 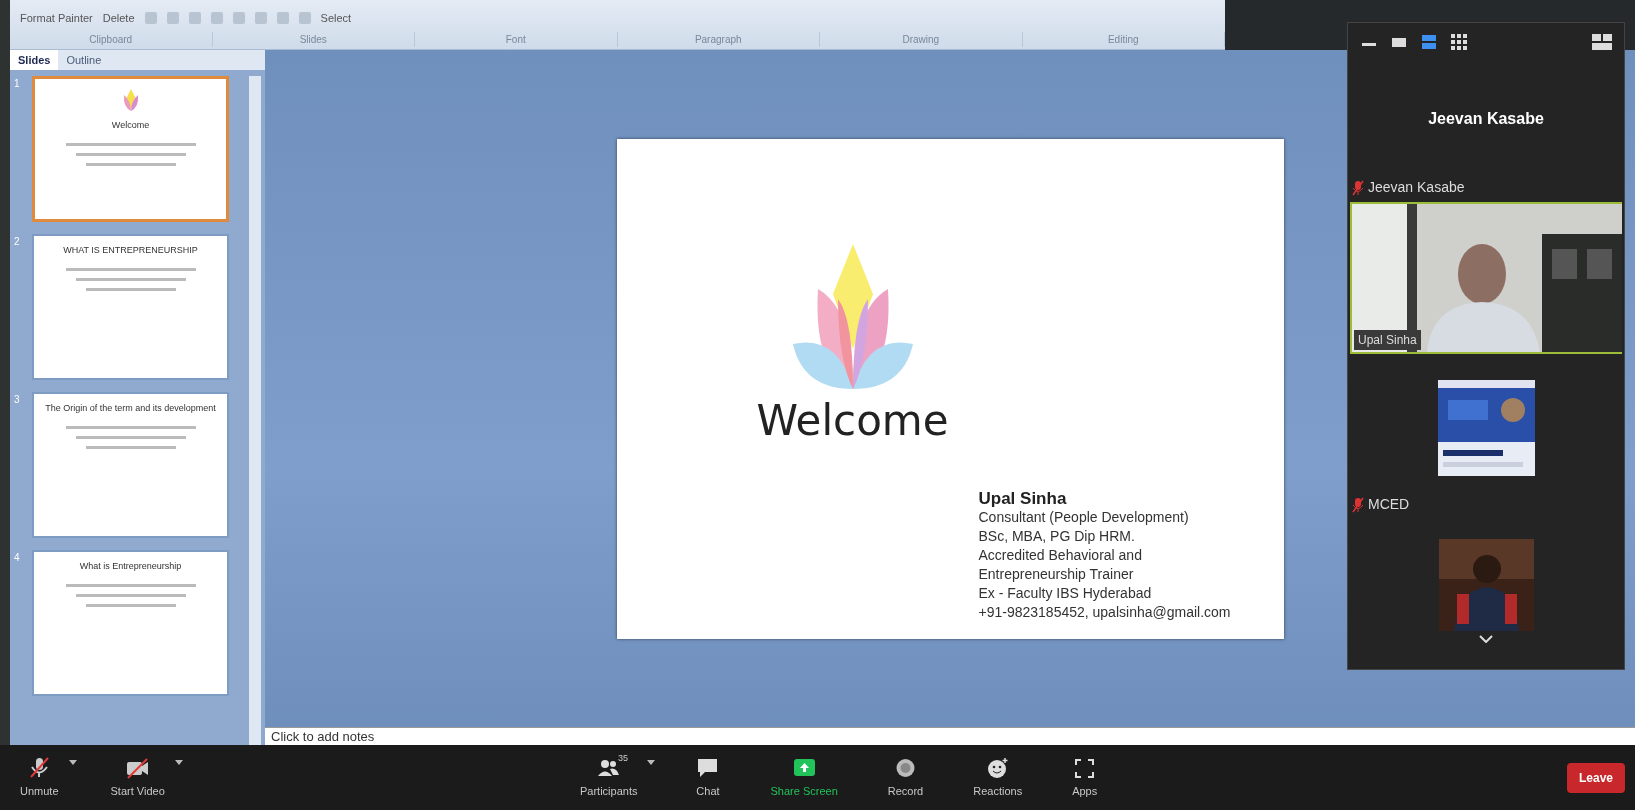 I want to click on toolbar-button: Unmute, so click(x=39, y=777).